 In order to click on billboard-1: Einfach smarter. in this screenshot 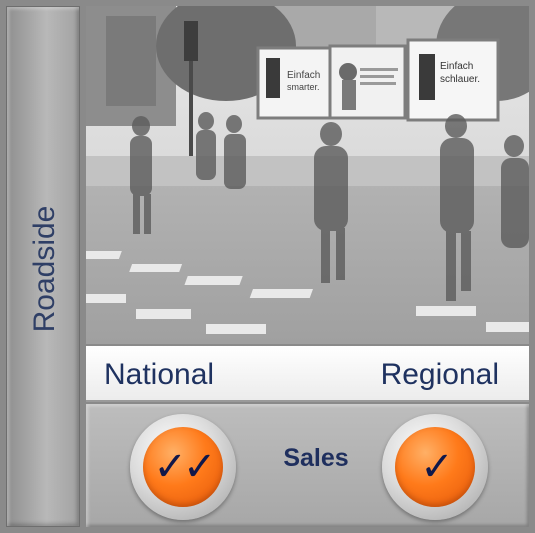, I will do `click(294, 83)`.